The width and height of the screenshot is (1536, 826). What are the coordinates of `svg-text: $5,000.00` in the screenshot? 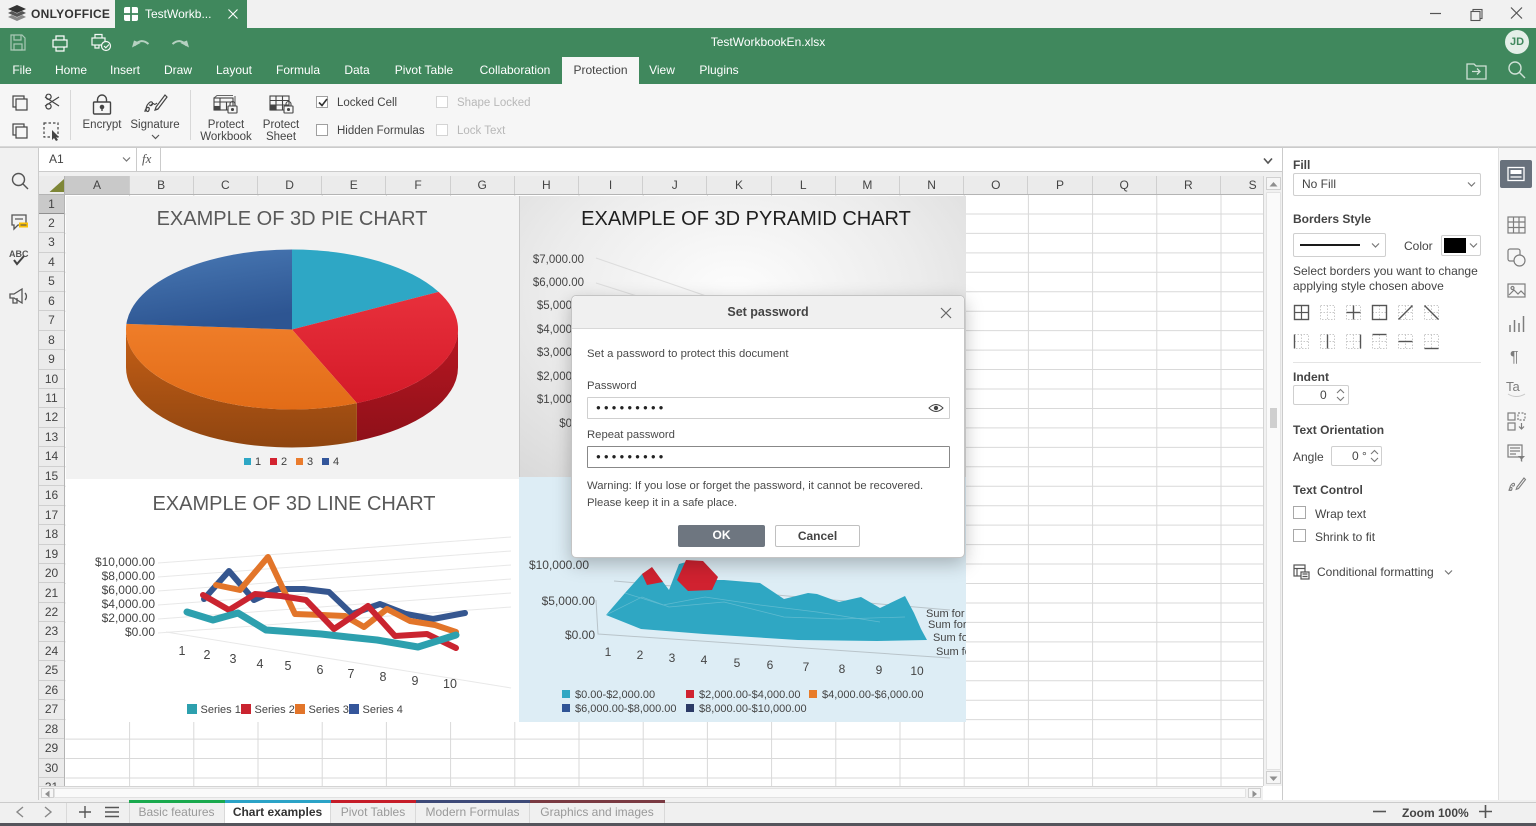 It's located at (569, 601).